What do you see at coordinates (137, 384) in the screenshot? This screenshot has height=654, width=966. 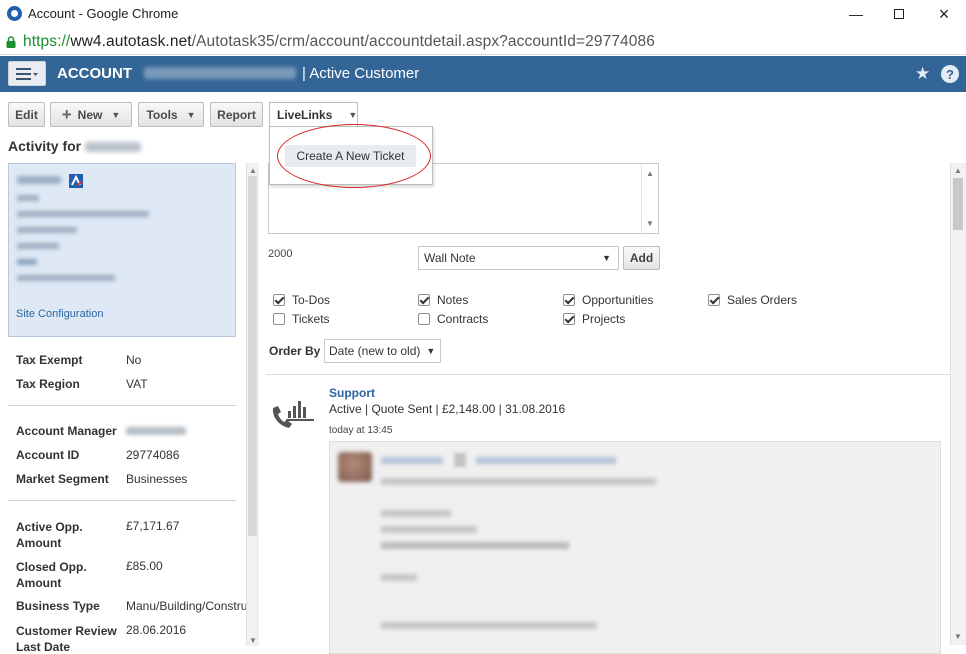 I see `tax-region-value: VAT` at bounding box center [137, 384].